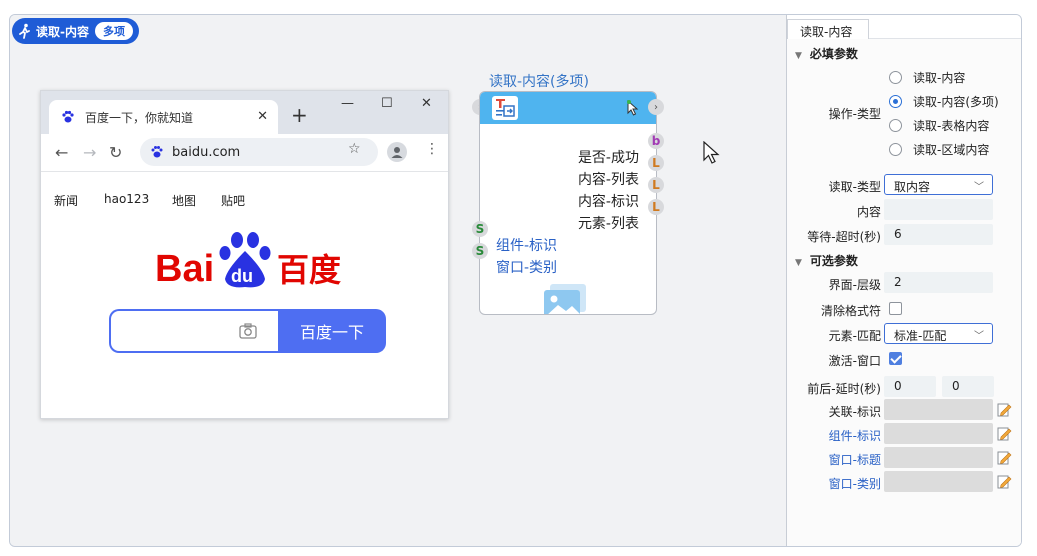 The width and height of the screenshot is (1037, 556). What do you see at coordinates (656, 163) in the screenshot?
I see `output-port-content-list: L` at bounding box center [656, 163].